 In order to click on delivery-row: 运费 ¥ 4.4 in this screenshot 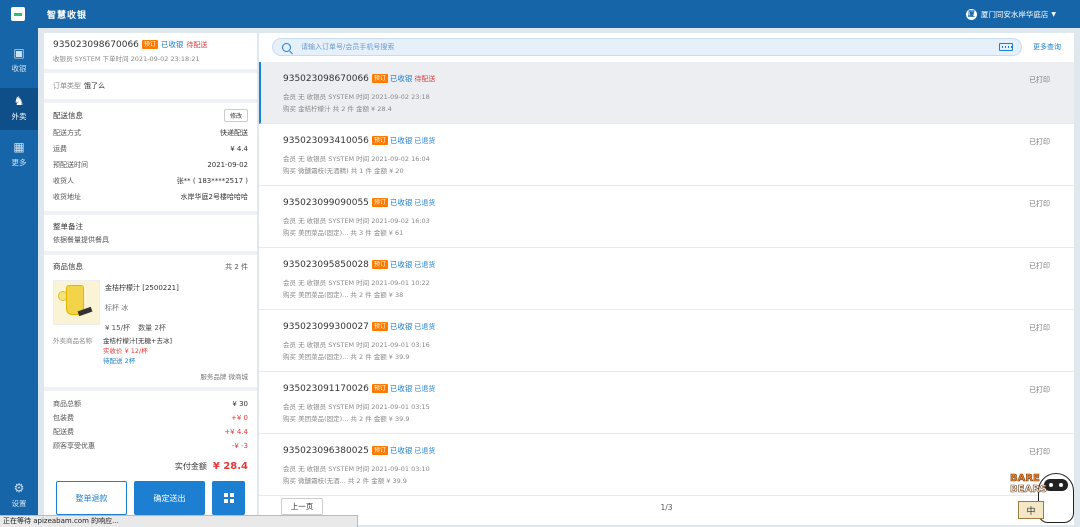, I will do `click(150, 149)`.